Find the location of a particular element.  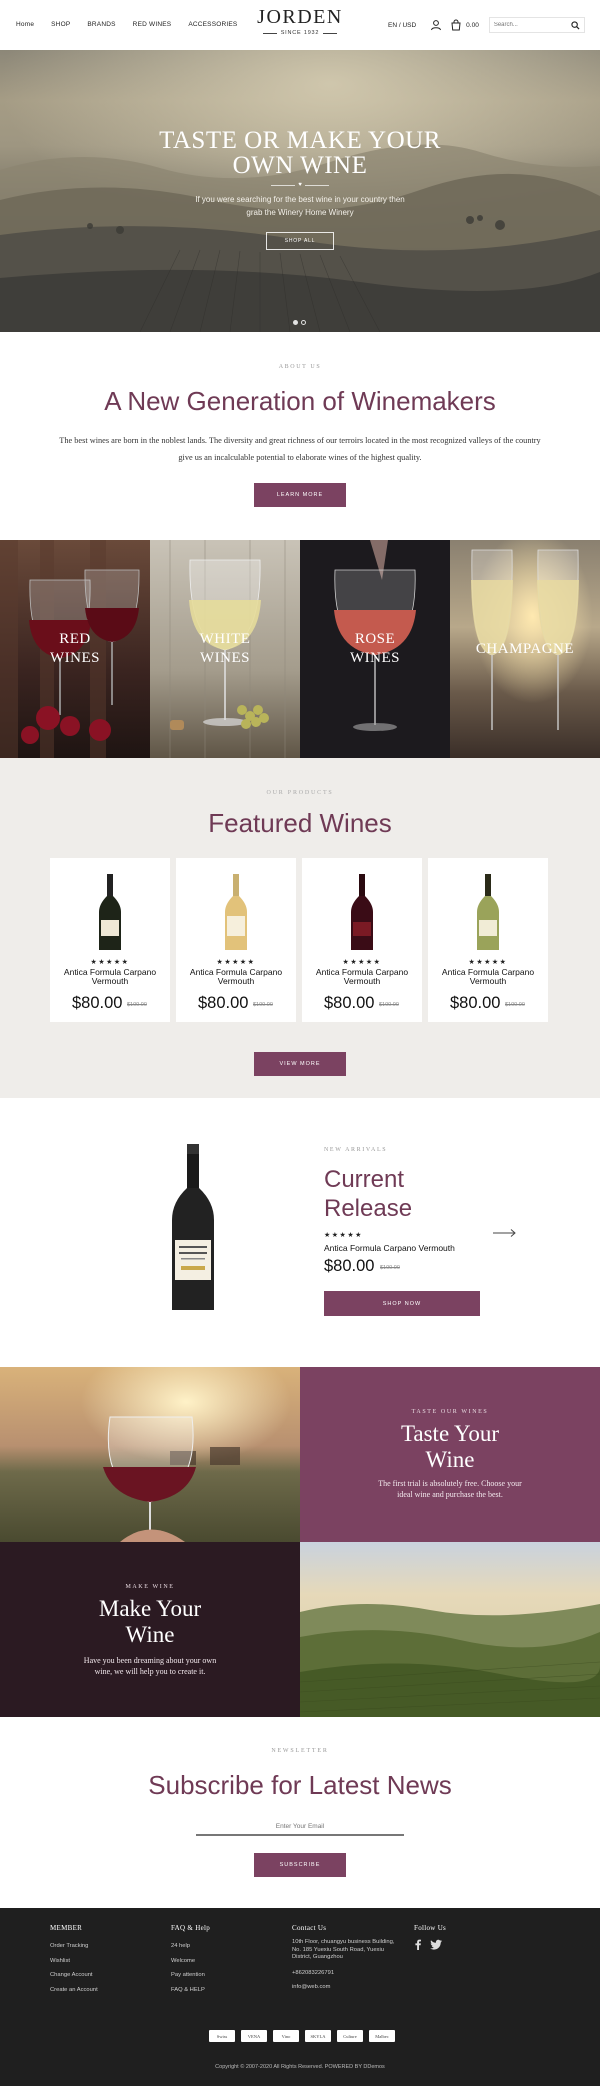

brand-logo: Swiss is located at coordinates (222, 2036).